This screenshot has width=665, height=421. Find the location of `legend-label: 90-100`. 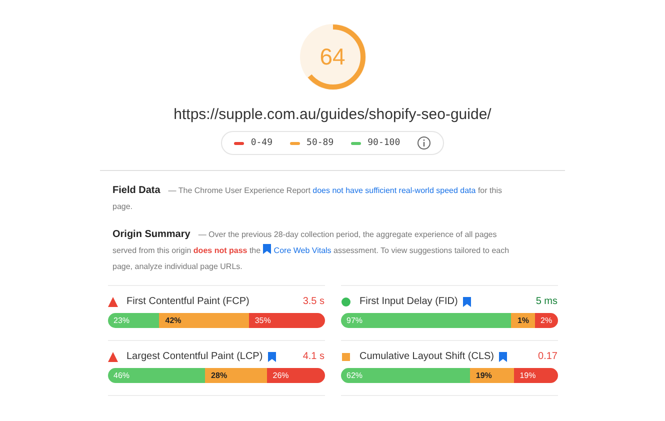

legend-label: 90-100 is located at coordinates (384, 143).